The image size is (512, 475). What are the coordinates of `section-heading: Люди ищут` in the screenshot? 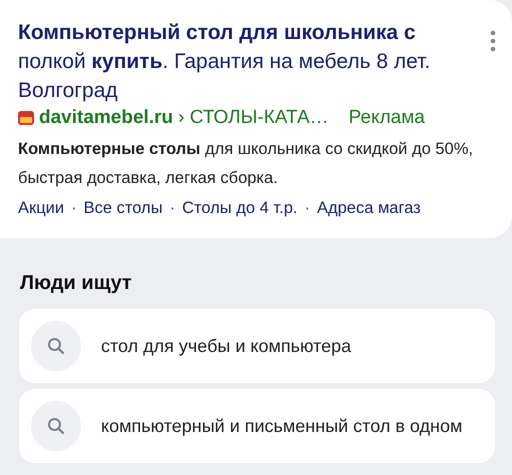 It's located at (76, 283).